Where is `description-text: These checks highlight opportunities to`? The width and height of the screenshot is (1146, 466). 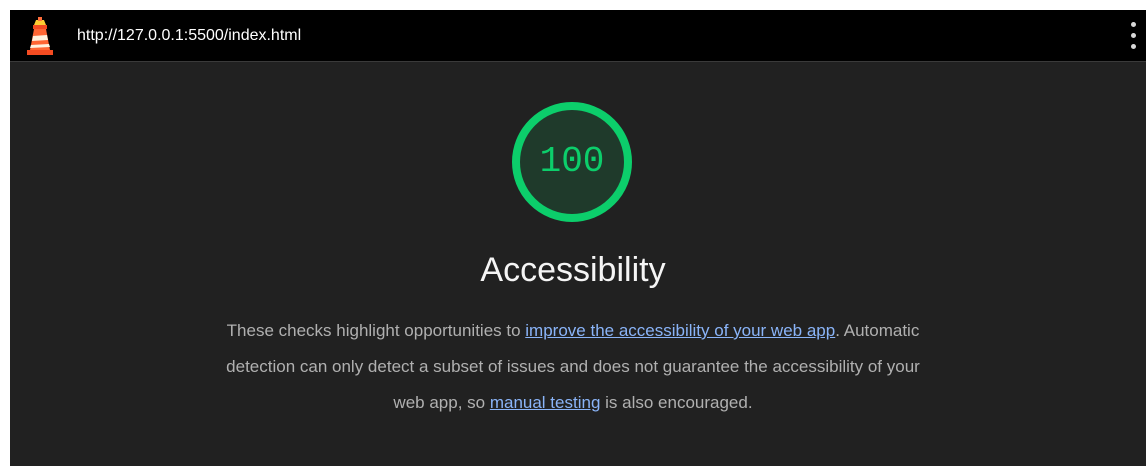
description-text: These checks highlight opportunities to is located at coordinates (376, 330).